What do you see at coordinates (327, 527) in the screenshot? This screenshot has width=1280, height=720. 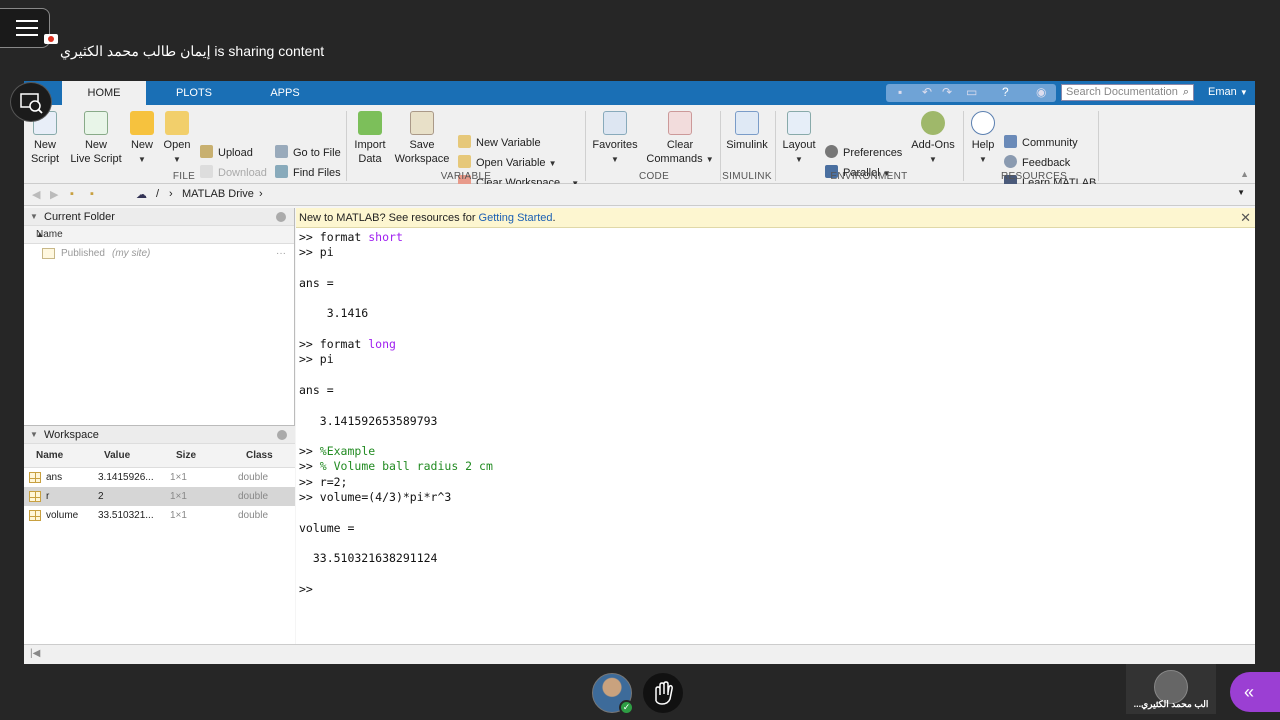 I see `command-text: volume =` at bounding box center [327, 527].